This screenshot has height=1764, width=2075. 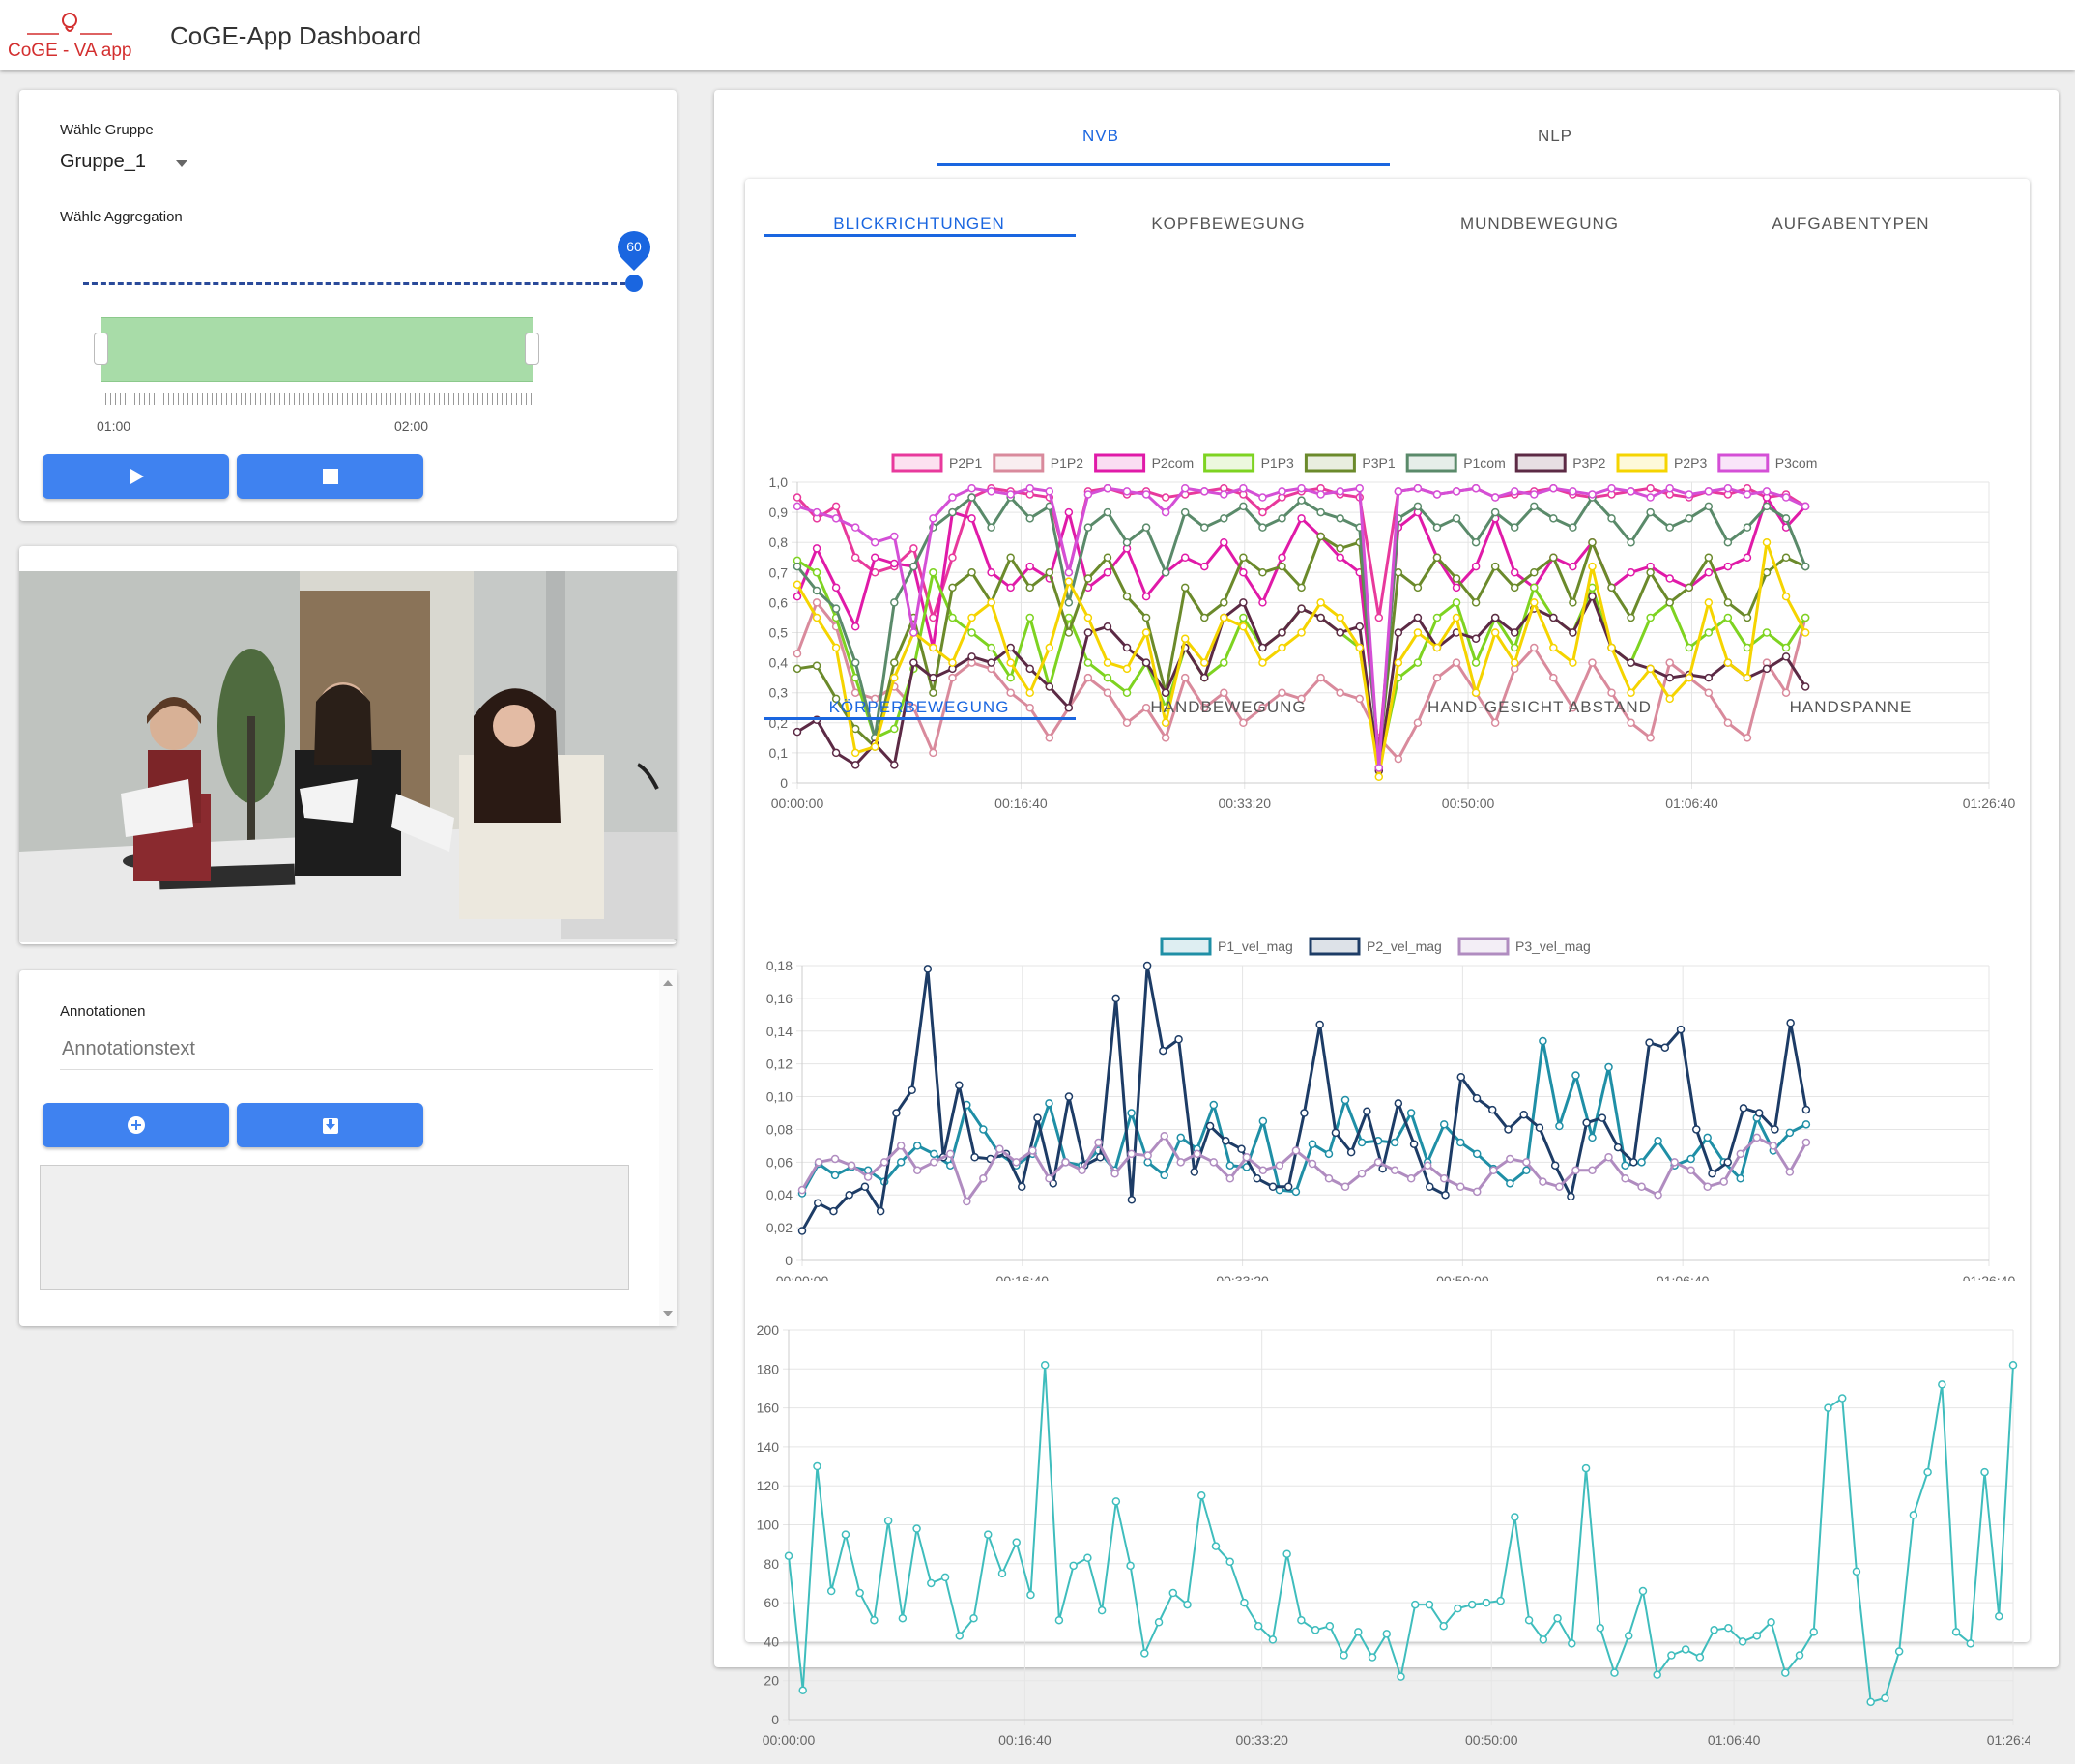 I want to click on tab-handbewegung: HANDBEWEGUNG, so click(x=1228, y=707).